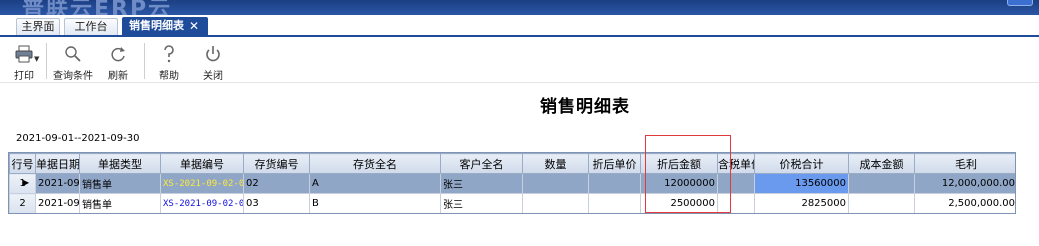 The image size is (1039, 246). What do you see at coordinates (156, 25) in the screenshot?
I see `tab-sales-detail-label: 销售明细表` at bounding box center [156, 25].